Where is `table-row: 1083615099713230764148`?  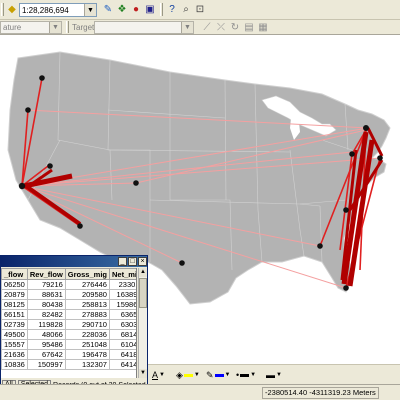 table-row: 1083615099713230764148 is located at coordinates (68, 364).